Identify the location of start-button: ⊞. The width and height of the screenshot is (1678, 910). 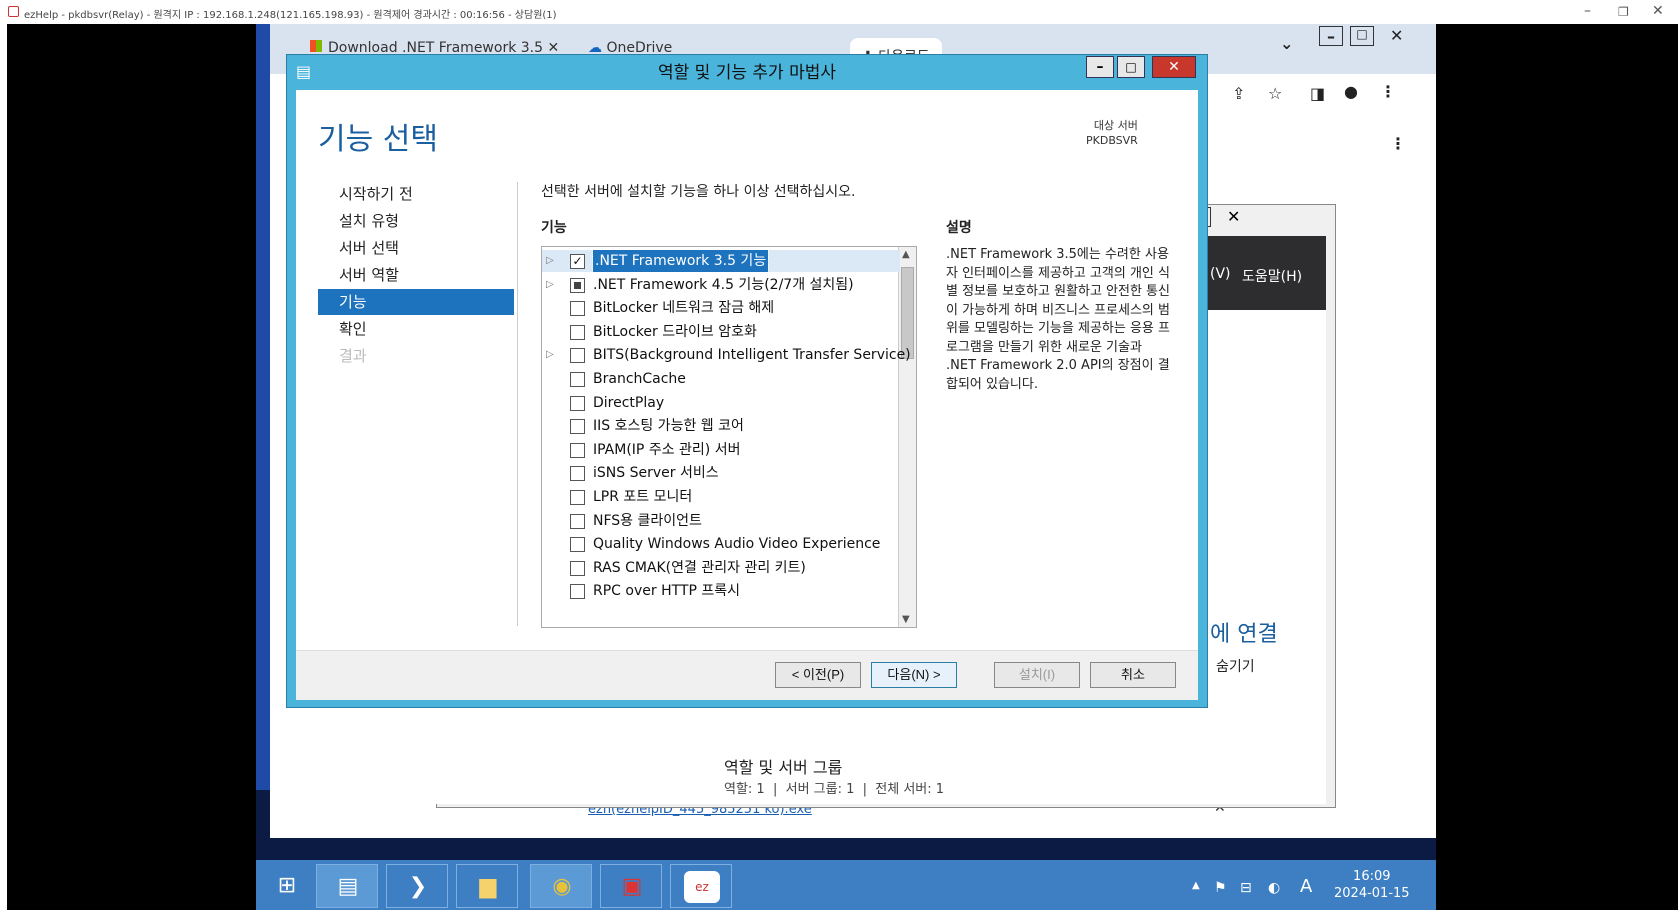
(287, 886).